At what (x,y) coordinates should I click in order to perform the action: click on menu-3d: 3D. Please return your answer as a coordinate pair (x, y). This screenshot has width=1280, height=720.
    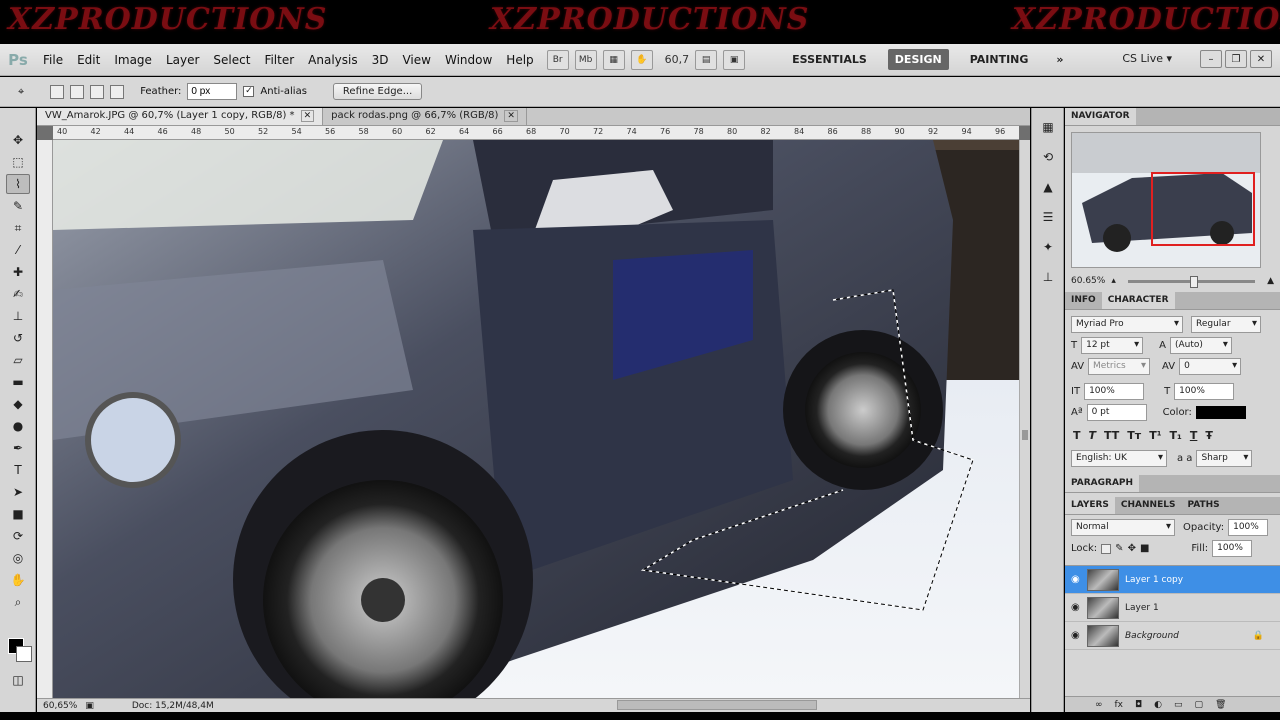
    Looking at the image, I should click on (380, 60).